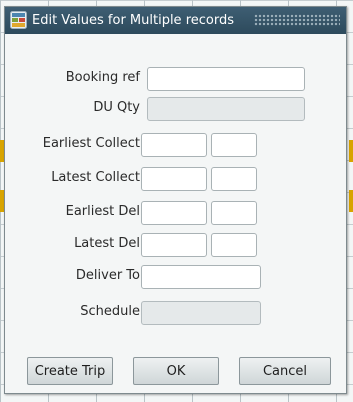  I want to click on latest-collect-date-input, so click(174, 179).